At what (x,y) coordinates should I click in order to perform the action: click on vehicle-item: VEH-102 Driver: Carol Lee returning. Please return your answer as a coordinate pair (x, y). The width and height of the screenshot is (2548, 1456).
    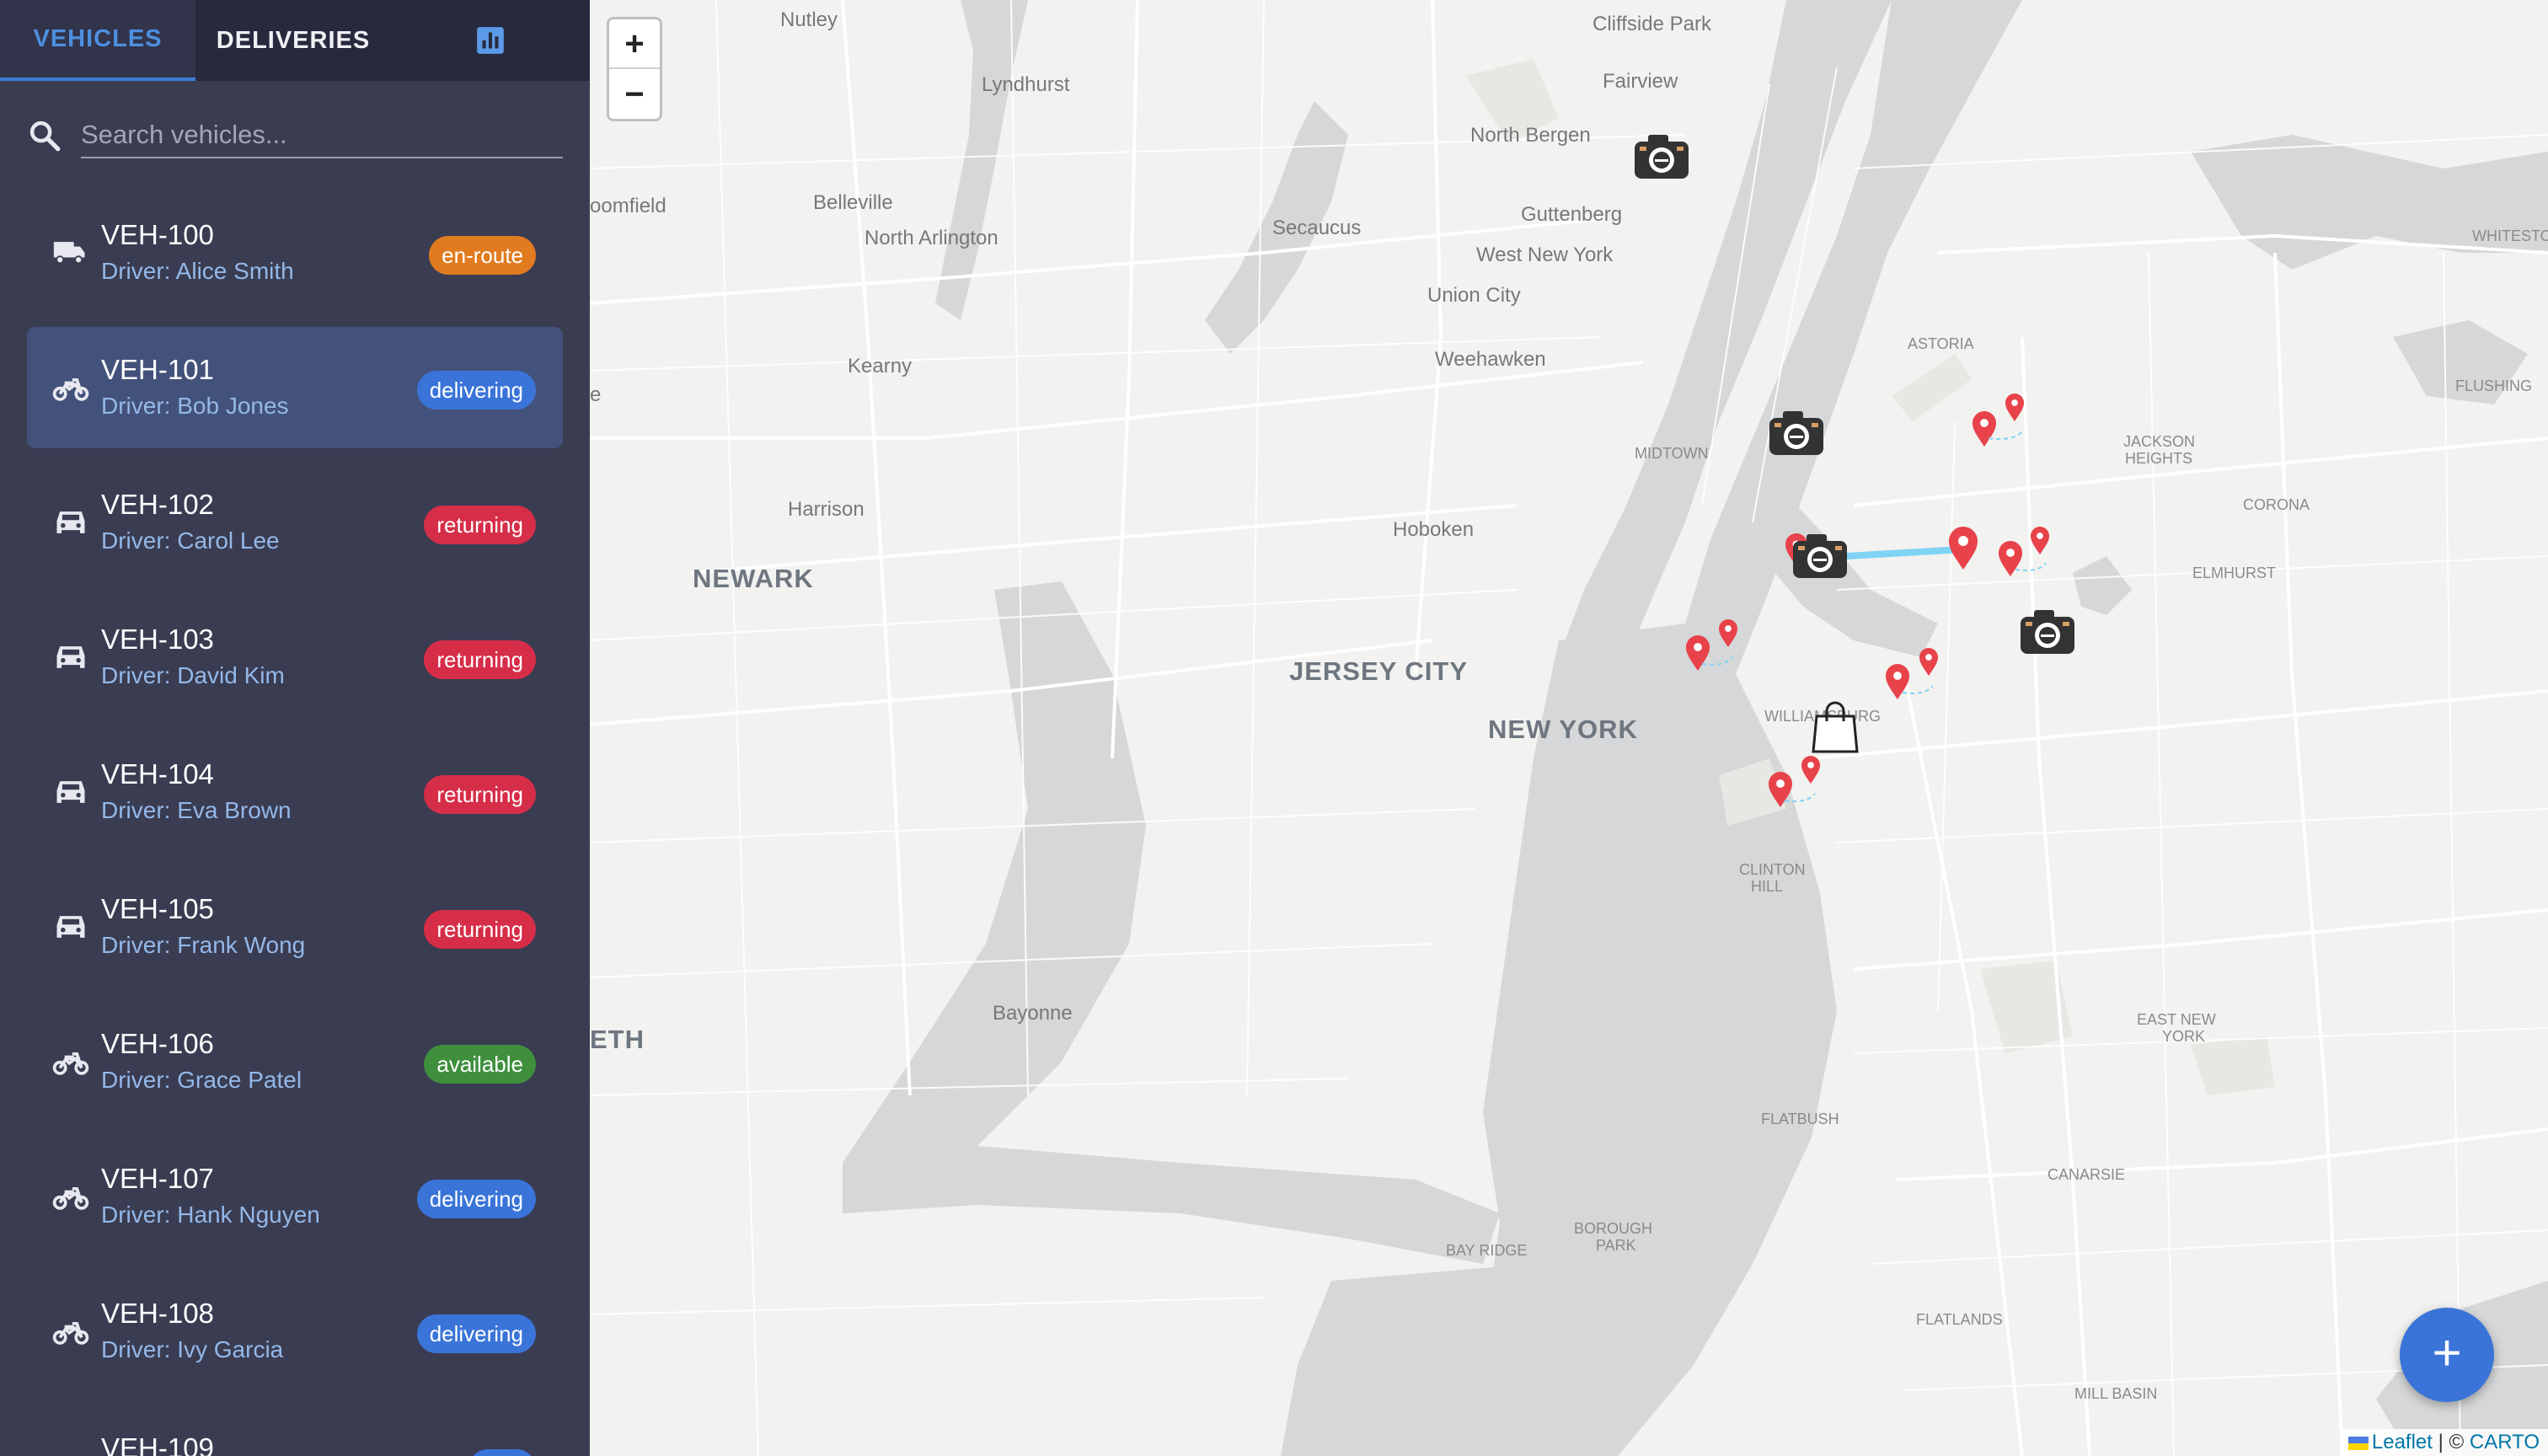
    Looking at the image, I should click on (295, 522).